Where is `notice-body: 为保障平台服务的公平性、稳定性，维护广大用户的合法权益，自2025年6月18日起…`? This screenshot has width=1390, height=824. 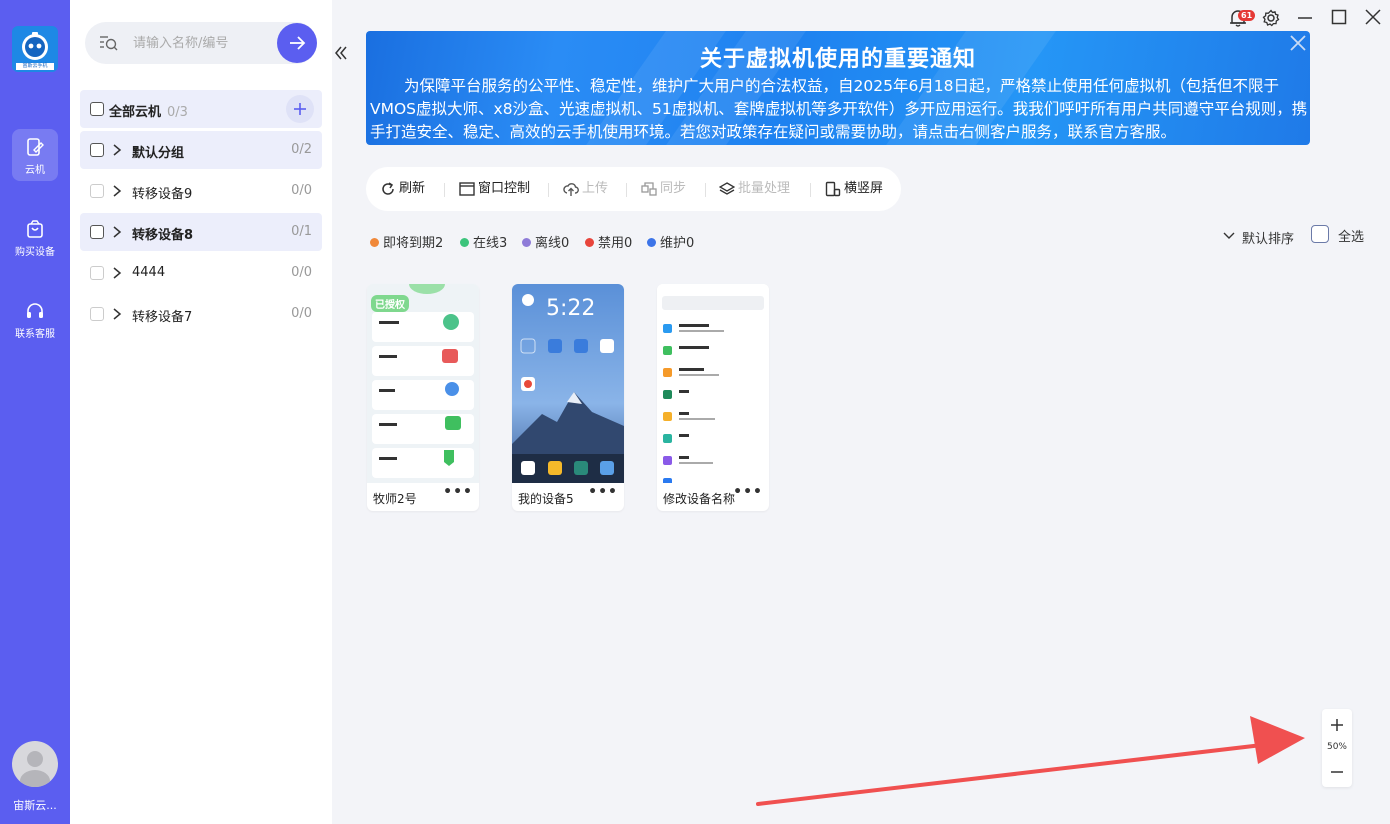 notice-body: 为保障平台服务的公平性、稳定性，维护广大用户的合法权益，自2025年6月18日起… is located at coordinates (839, 109).